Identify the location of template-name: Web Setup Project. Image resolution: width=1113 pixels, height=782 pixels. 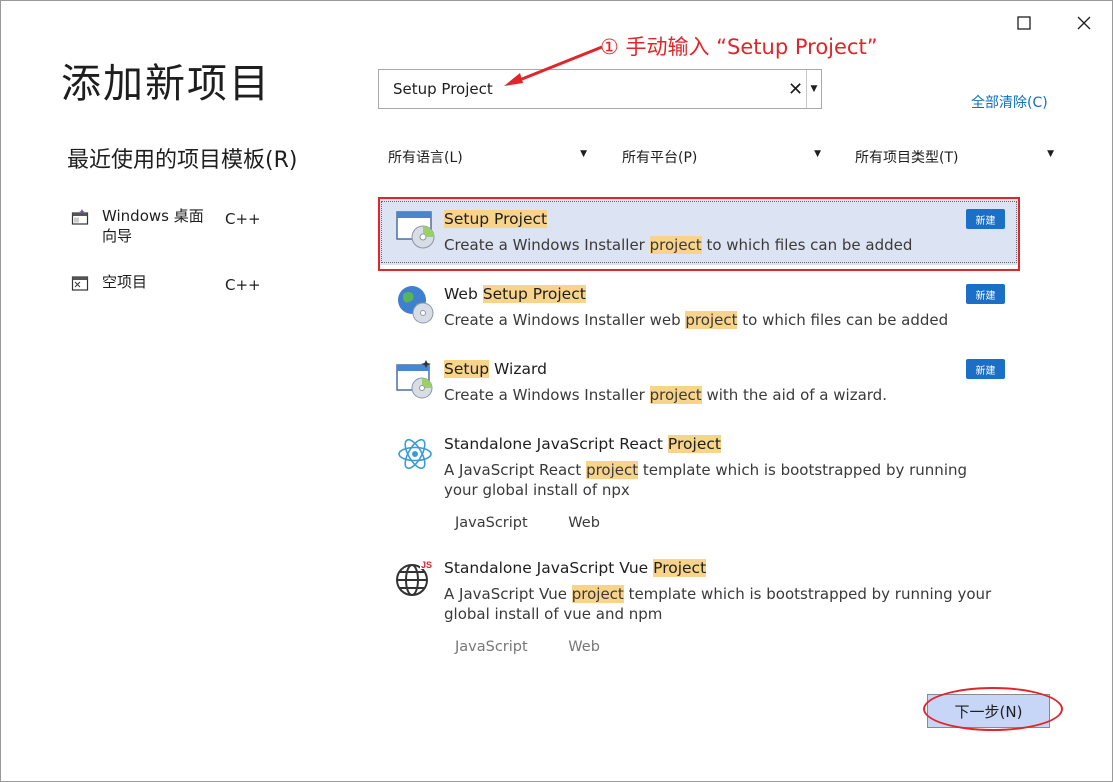
(515, 294).